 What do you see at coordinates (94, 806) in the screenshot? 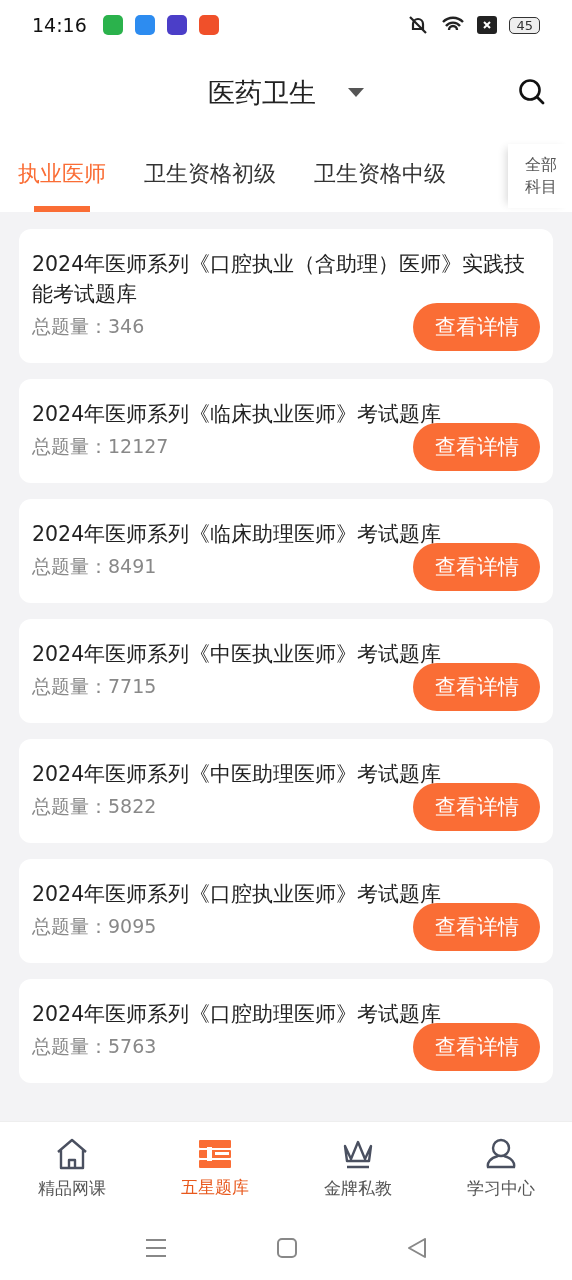
I see `question-count: 总题量：5822` at bounding box center [94, 806].